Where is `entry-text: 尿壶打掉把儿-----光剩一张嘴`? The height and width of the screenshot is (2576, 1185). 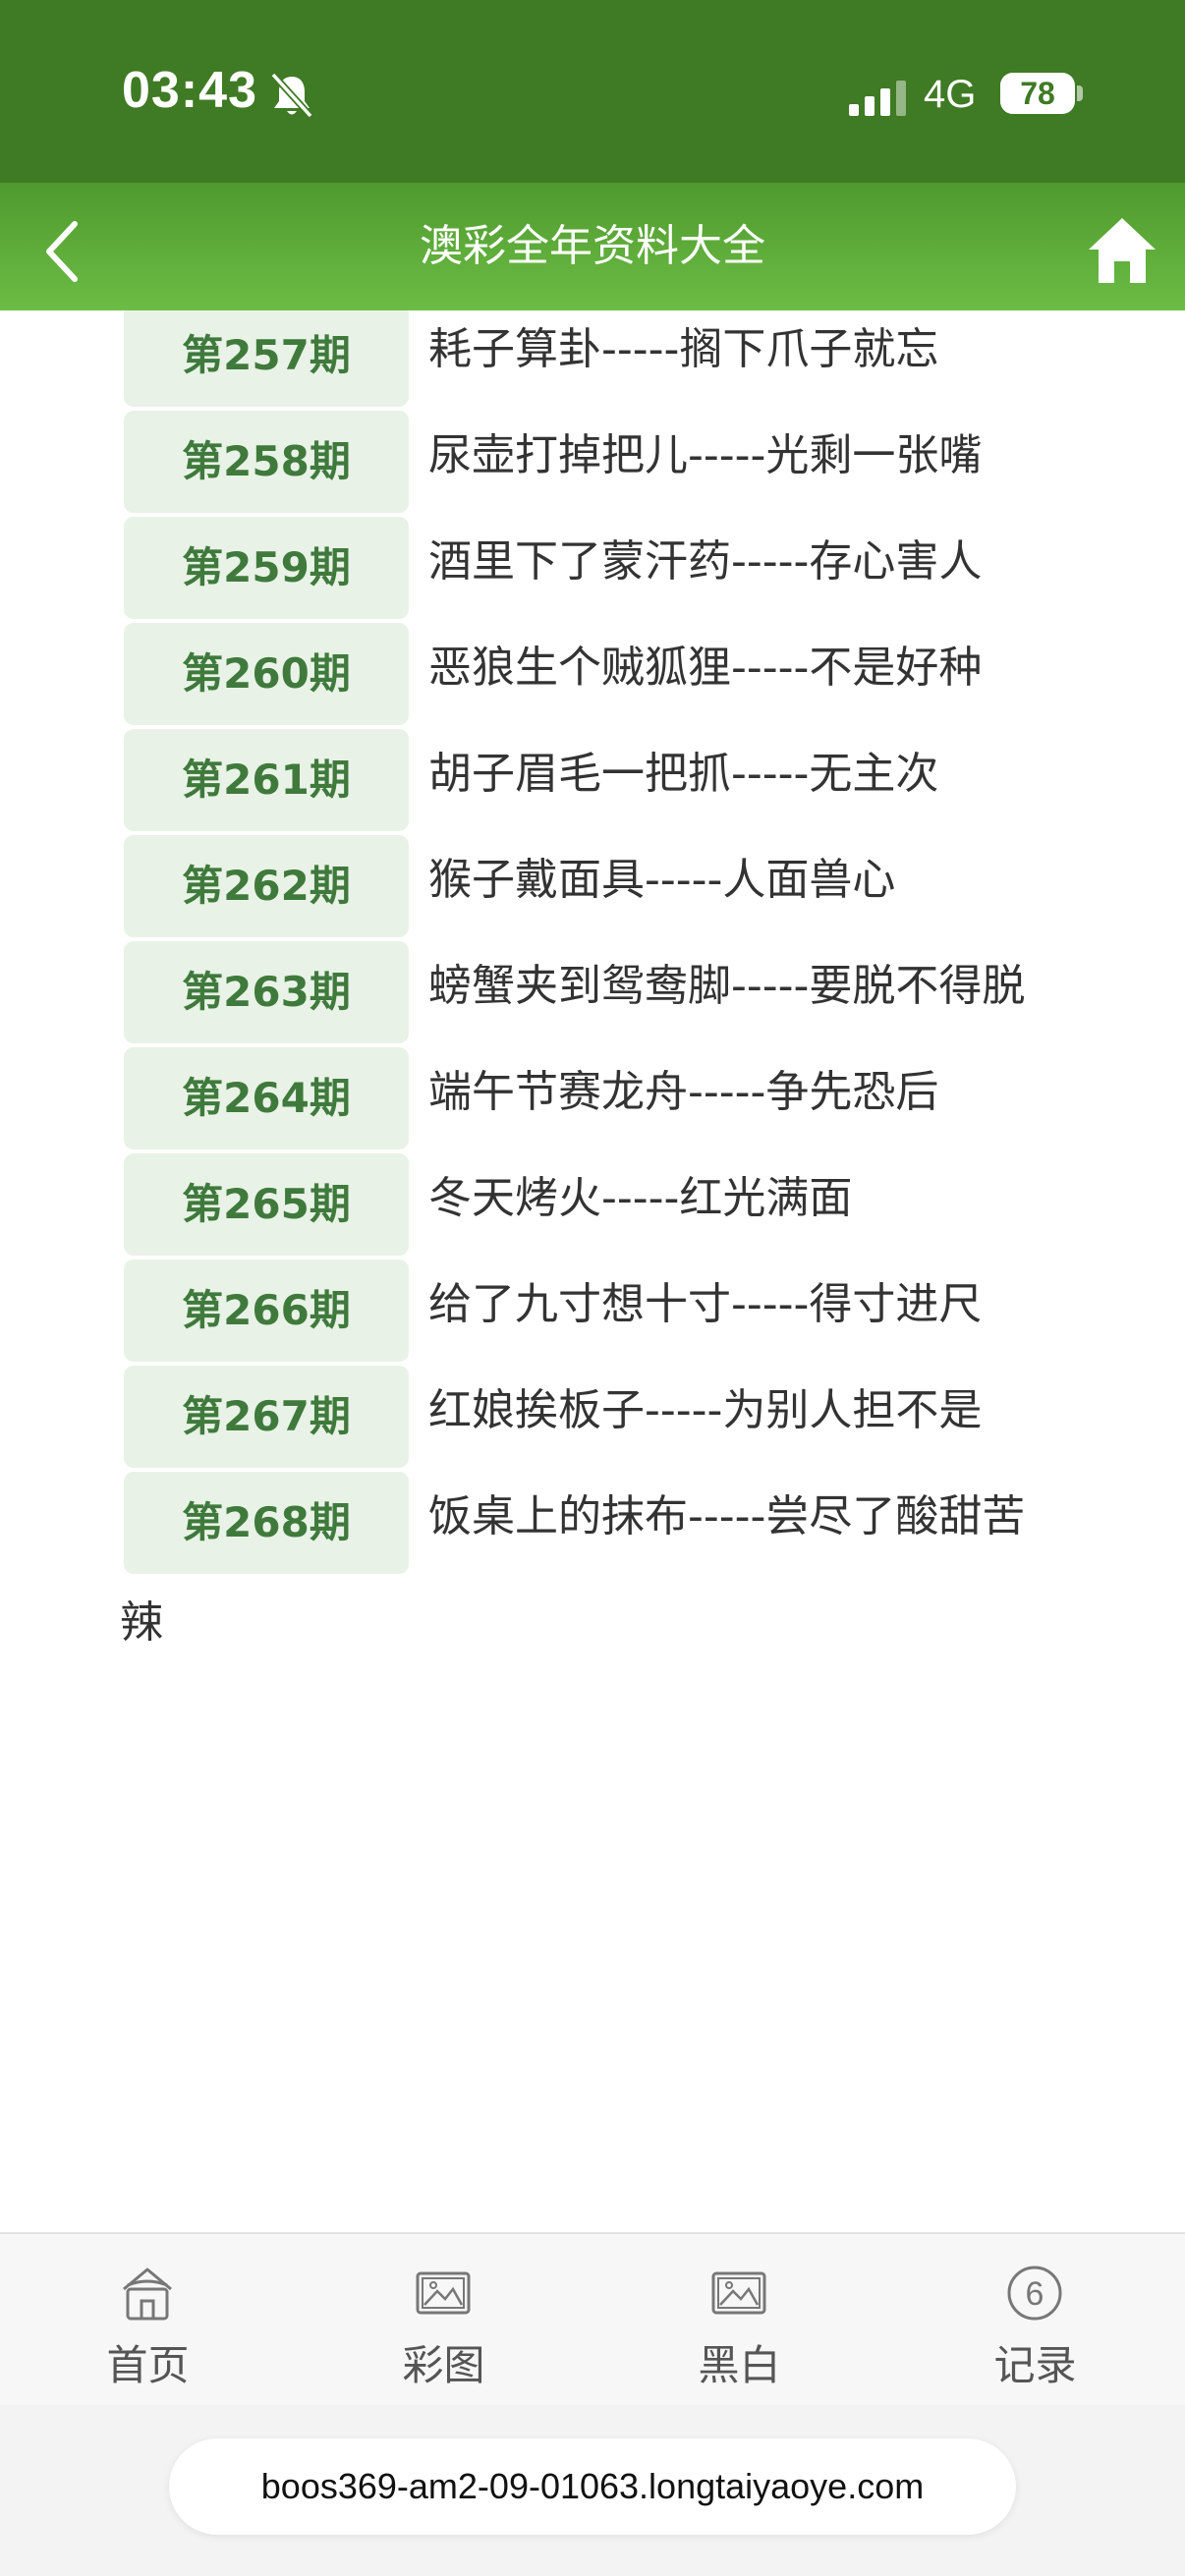
entry-text: 尿壶打掉把儿-----光剩一张嘴 is located at coordinates (706, 455).